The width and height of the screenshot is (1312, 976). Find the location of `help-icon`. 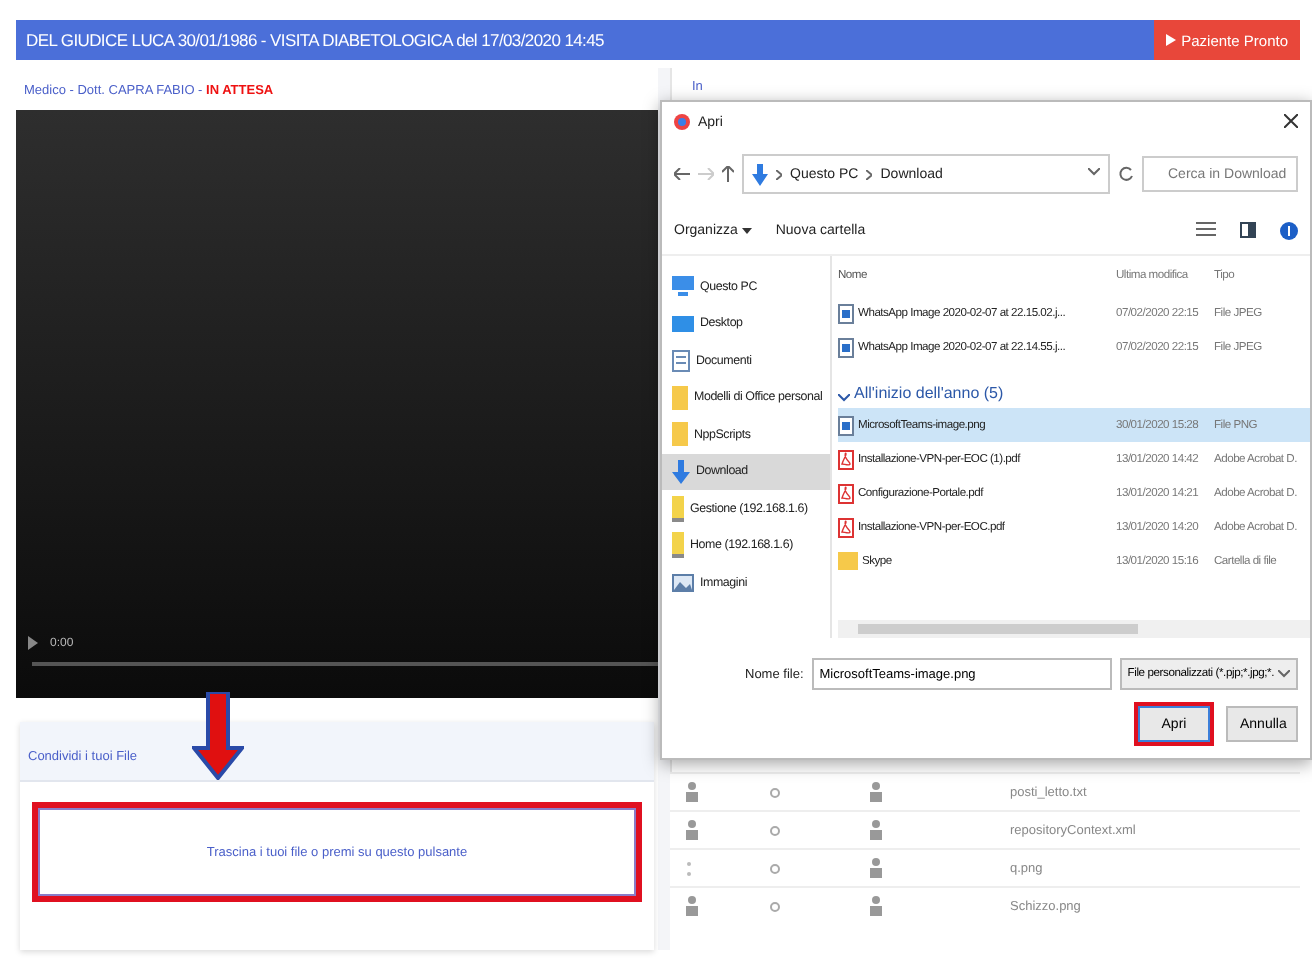

help-icon is located at coordinates (1289, 230).